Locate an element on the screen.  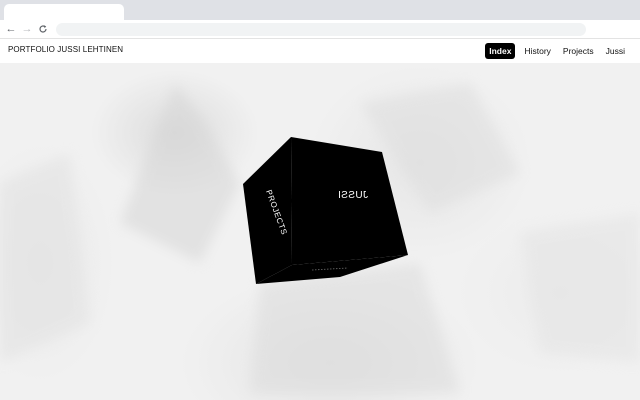
address-bar is located at coordinates (321, 29).